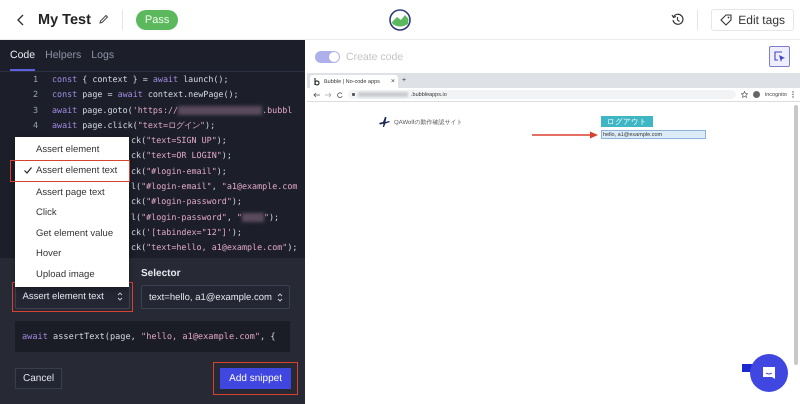 Image resolution: width=800 pixels, height=404 pixels. What do you see at coordinates (72, 233) in the screenshot?
I see `menu-item: Get element value` at bounding box center [72, 233].